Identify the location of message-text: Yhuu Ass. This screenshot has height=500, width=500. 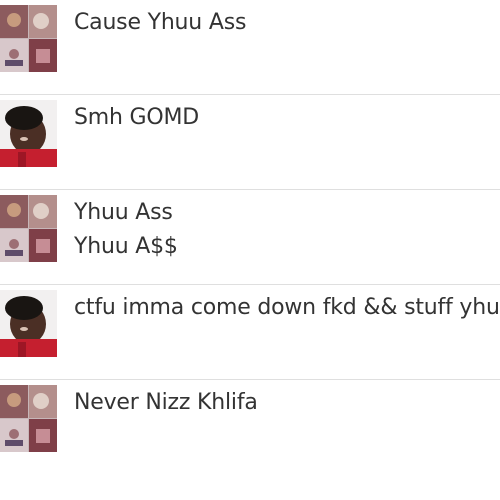
(123, 212).